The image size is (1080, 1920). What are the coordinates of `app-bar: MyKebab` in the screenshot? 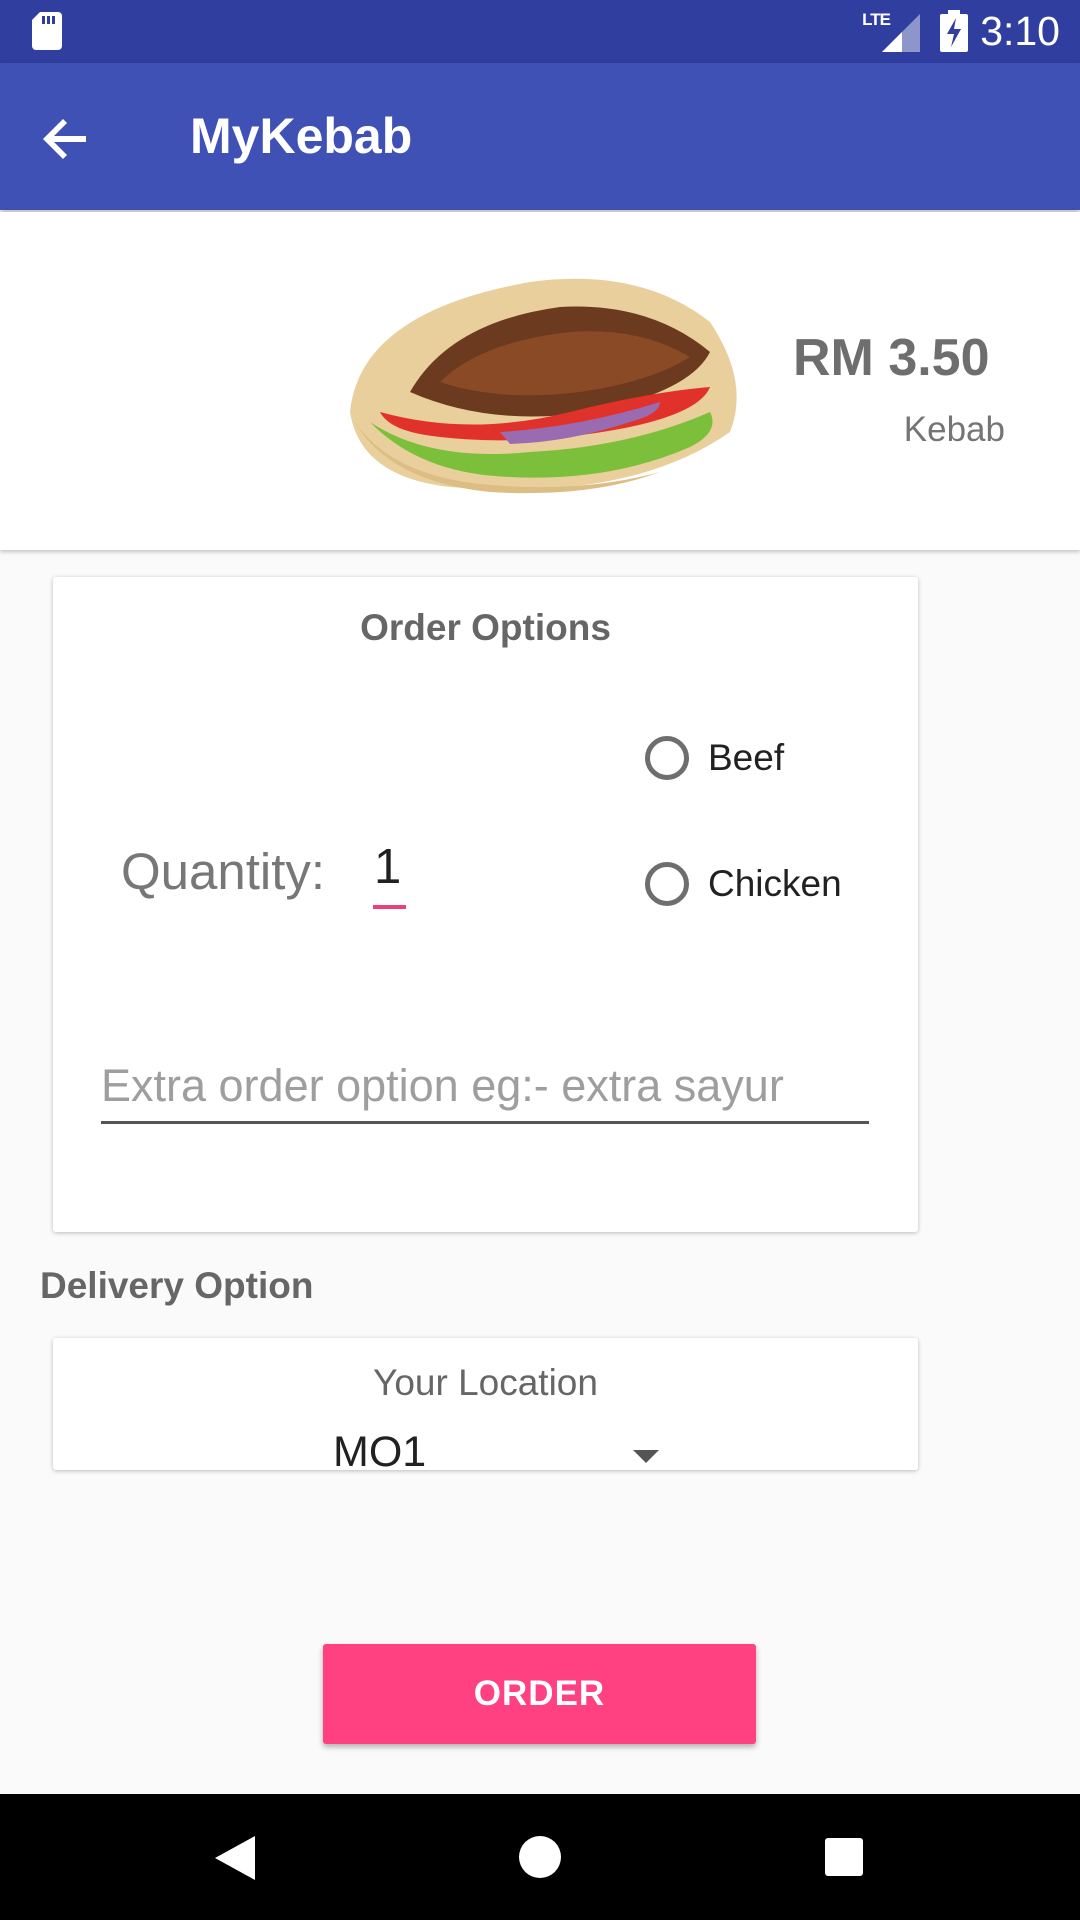 It's located at (540, 136).